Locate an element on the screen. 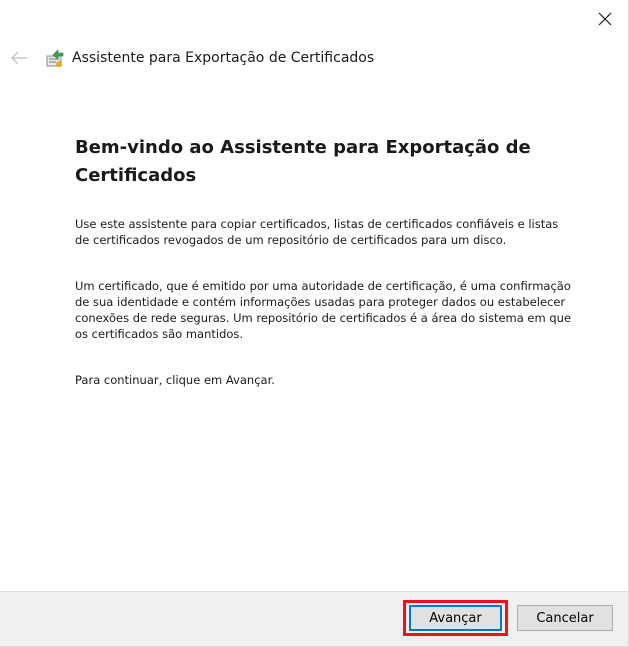 This screenshot has height=647, width=629. close-icon is located at coordinates (605, 19).